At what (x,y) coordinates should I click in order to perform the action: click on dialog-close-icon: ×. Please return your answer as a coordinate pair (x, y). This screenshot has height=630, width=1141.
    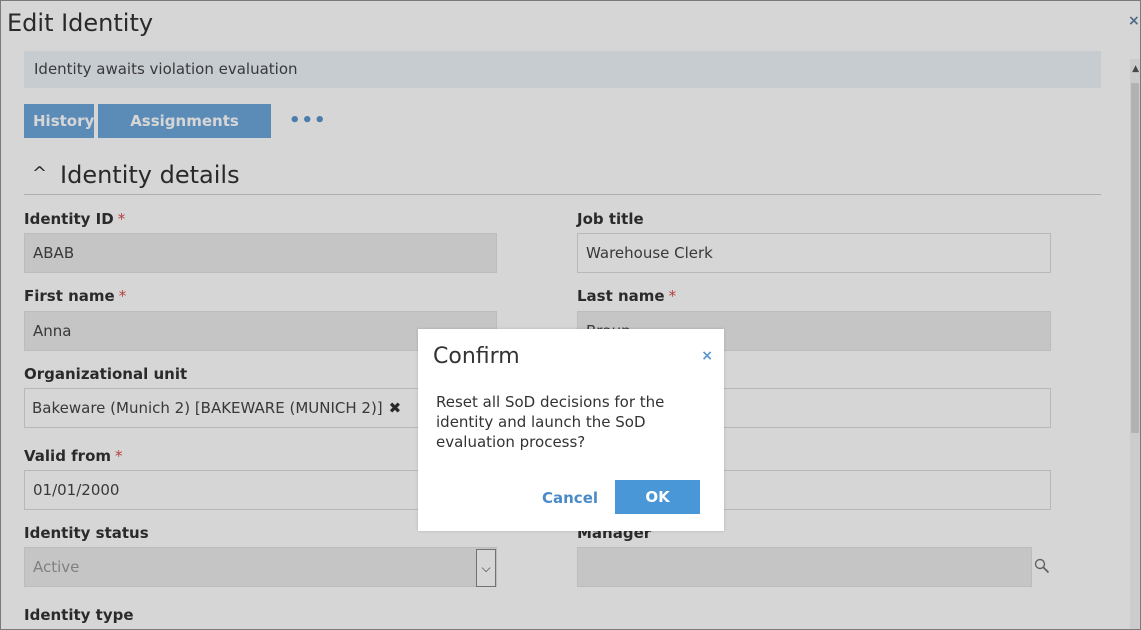
    Looking at the image, I should click on (707, 356).